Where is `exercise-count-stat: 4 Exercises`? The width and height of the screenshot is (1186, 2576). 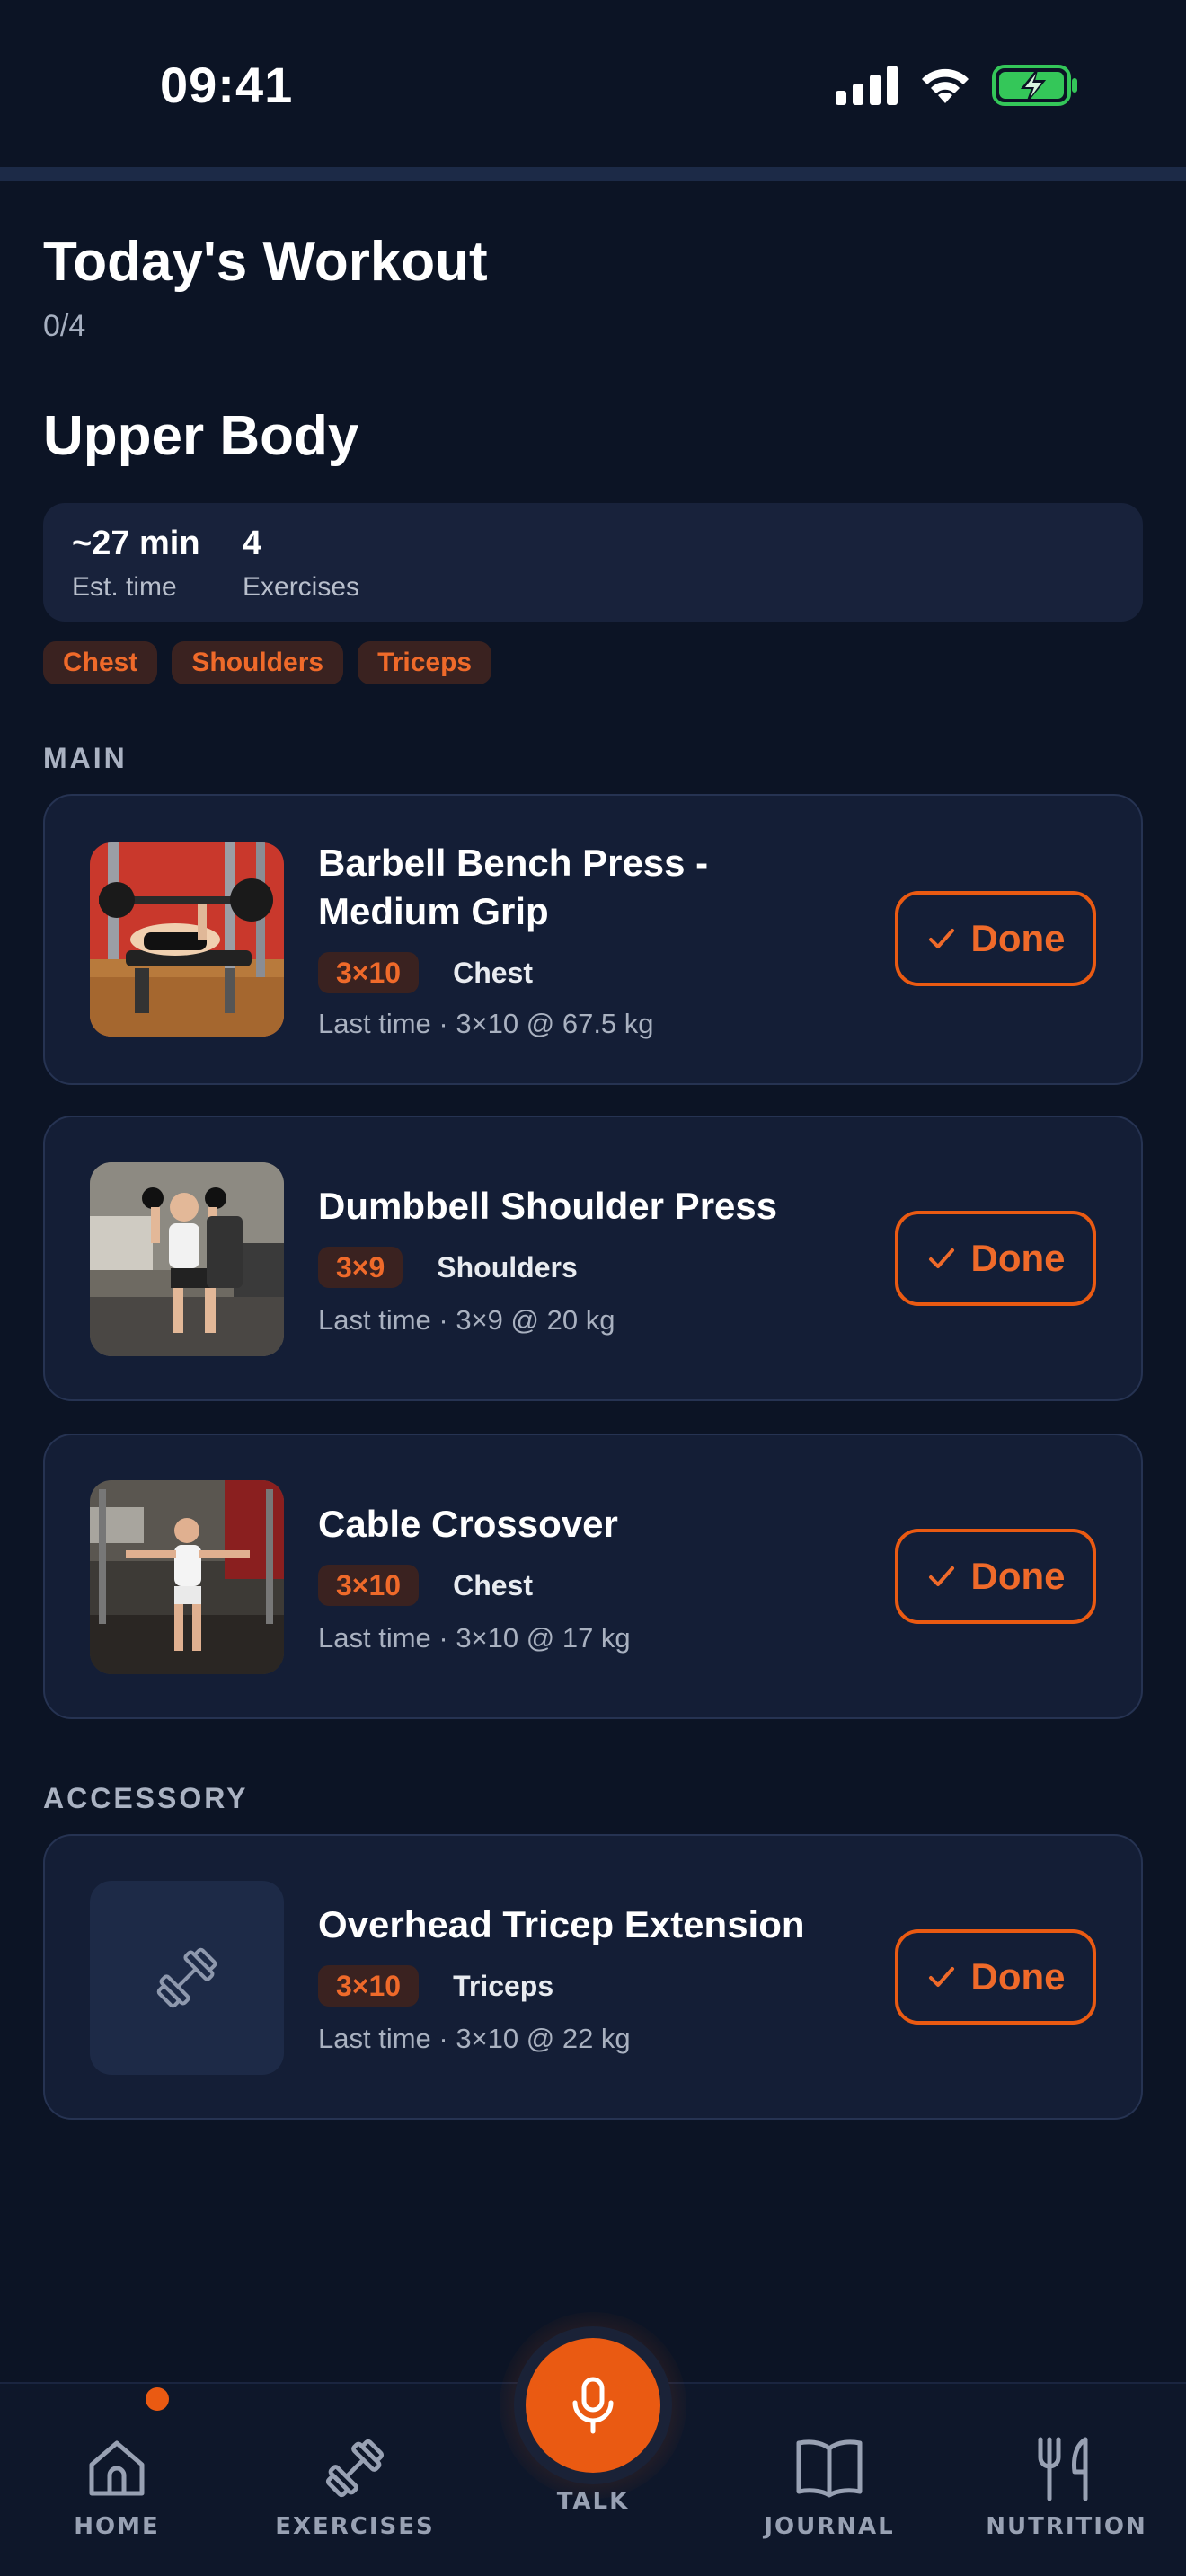
exercise-count-stat: 4 Exercises is located at coordinates (301, 564).